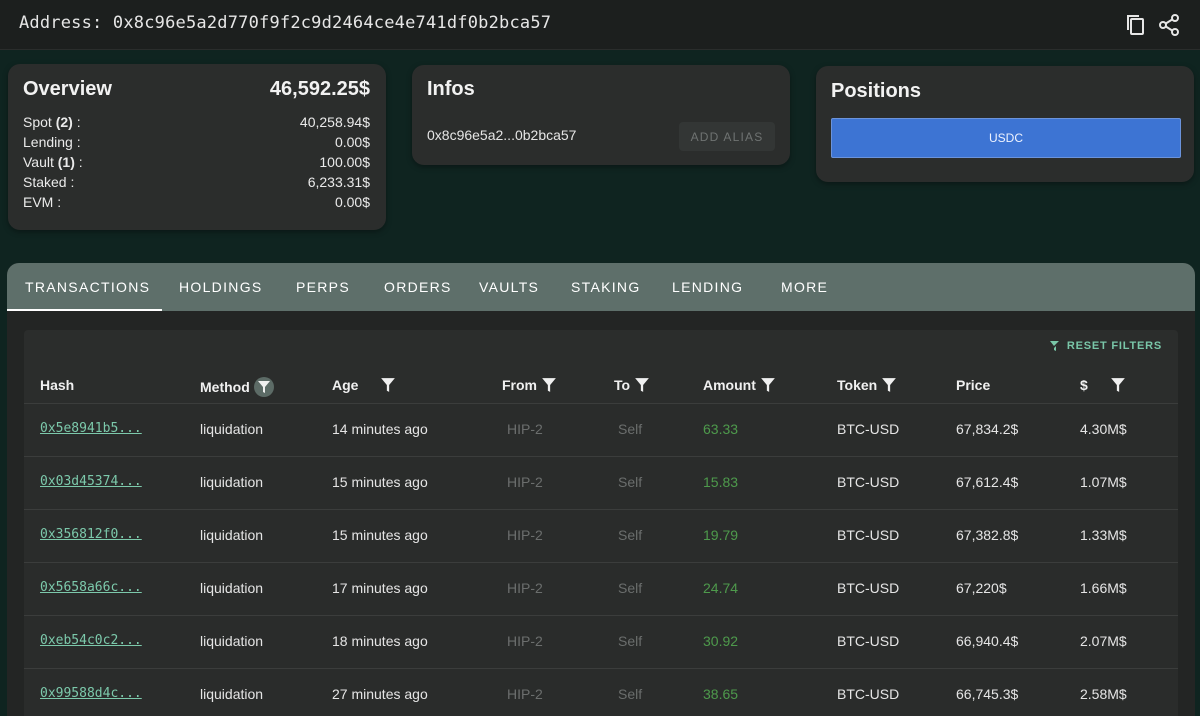 The width and height of the screenshot is (1200, 716). Describe the element at coordinates (334, 122) in the screenshot. I see `overview-value: 40,258.94$` at that location.